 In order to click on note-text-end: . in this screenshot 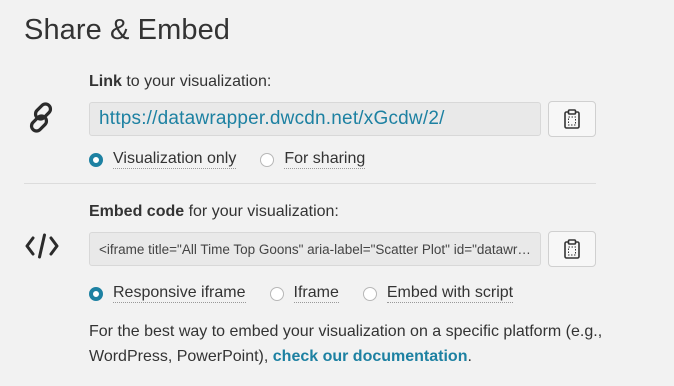, I will do `click(469, 356)`.